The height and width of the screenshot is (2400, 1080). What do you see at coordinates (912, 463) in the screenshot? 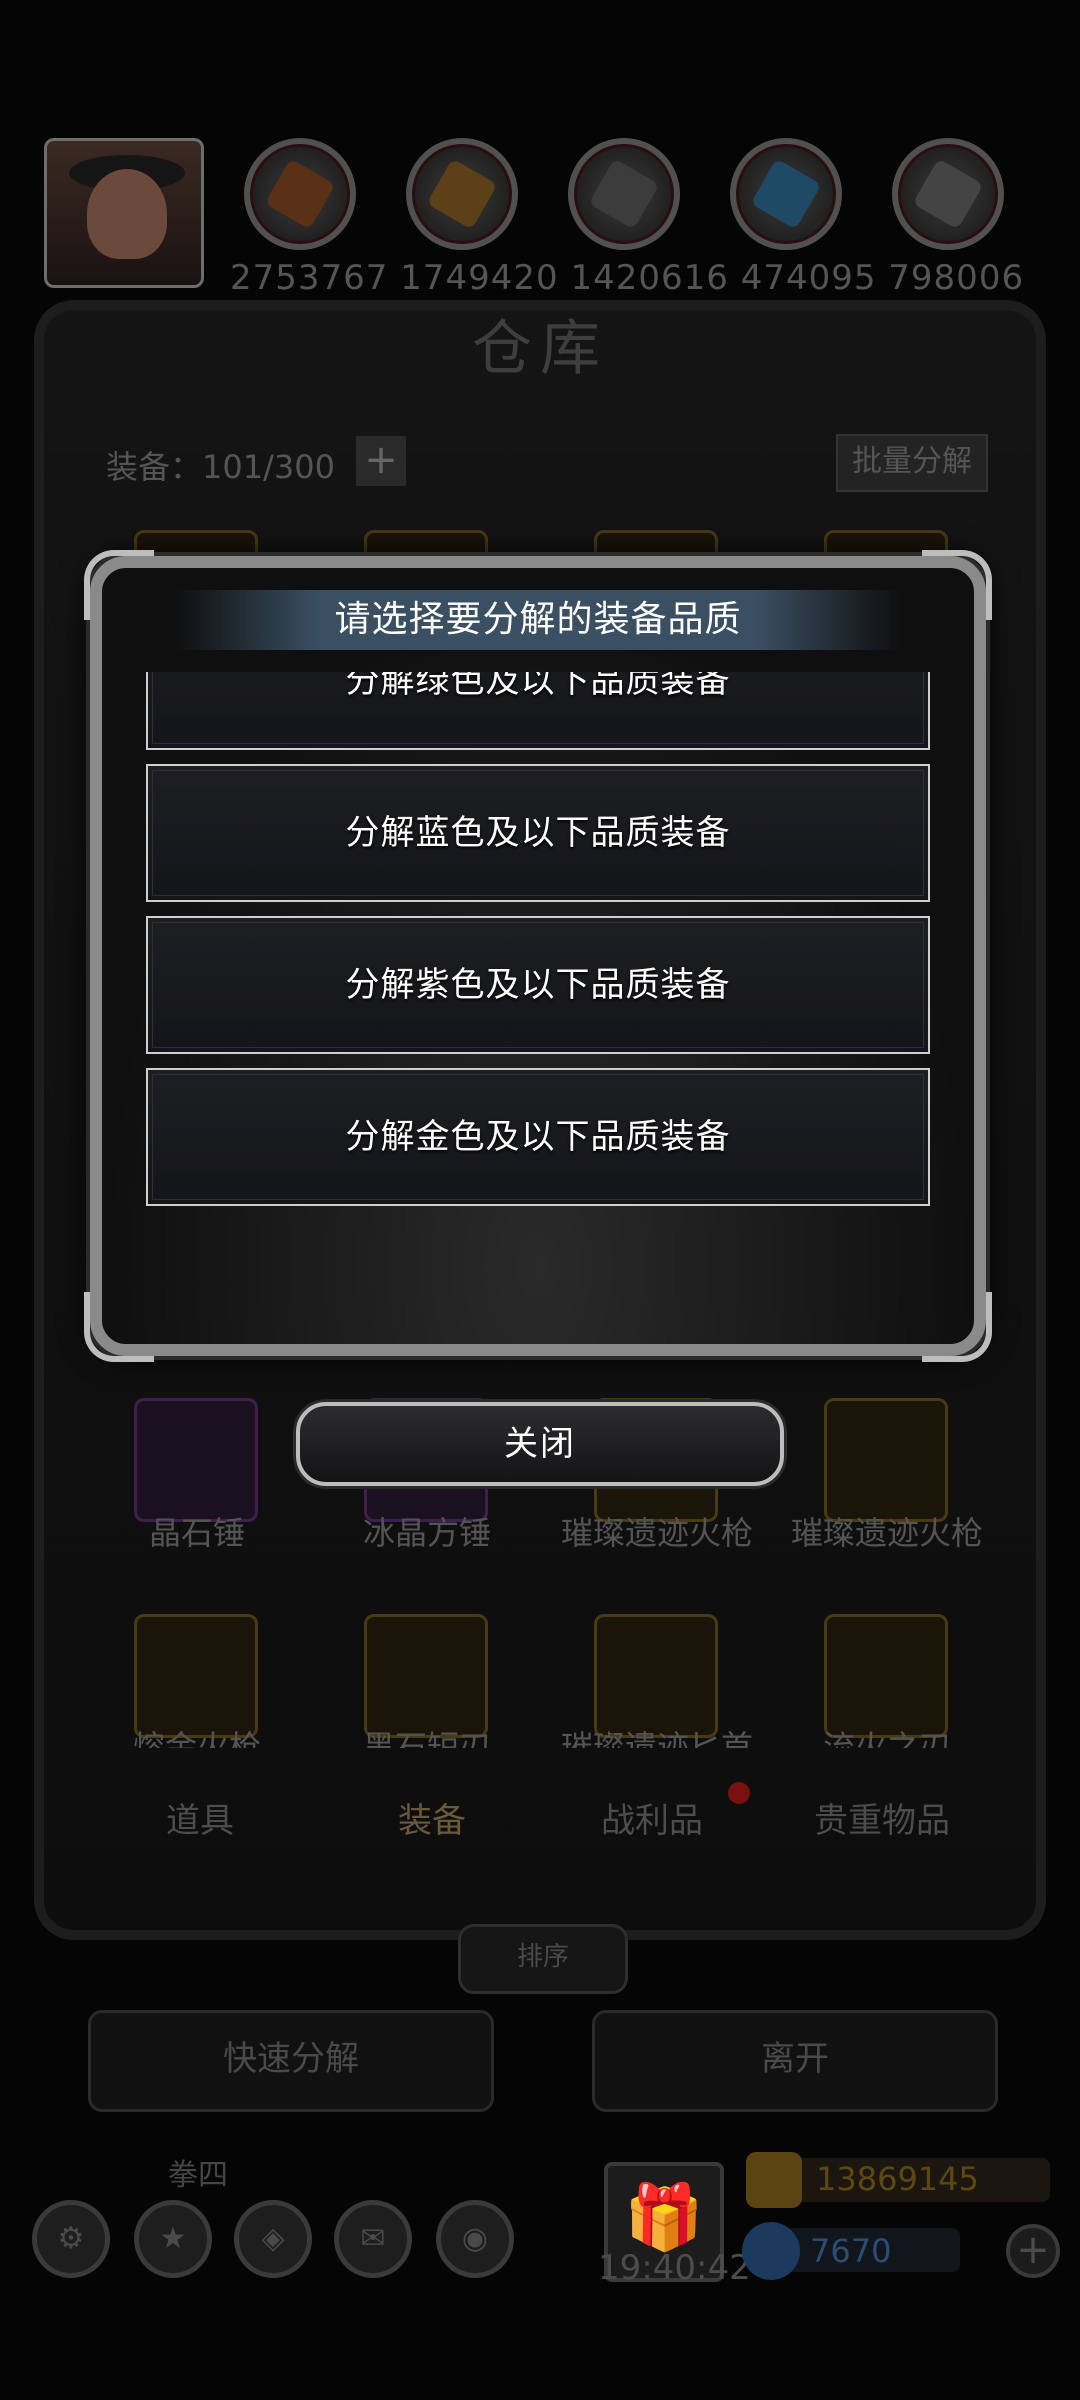
I see `batch-decompose-button: 批量分解` at bounding box center [912, 463].